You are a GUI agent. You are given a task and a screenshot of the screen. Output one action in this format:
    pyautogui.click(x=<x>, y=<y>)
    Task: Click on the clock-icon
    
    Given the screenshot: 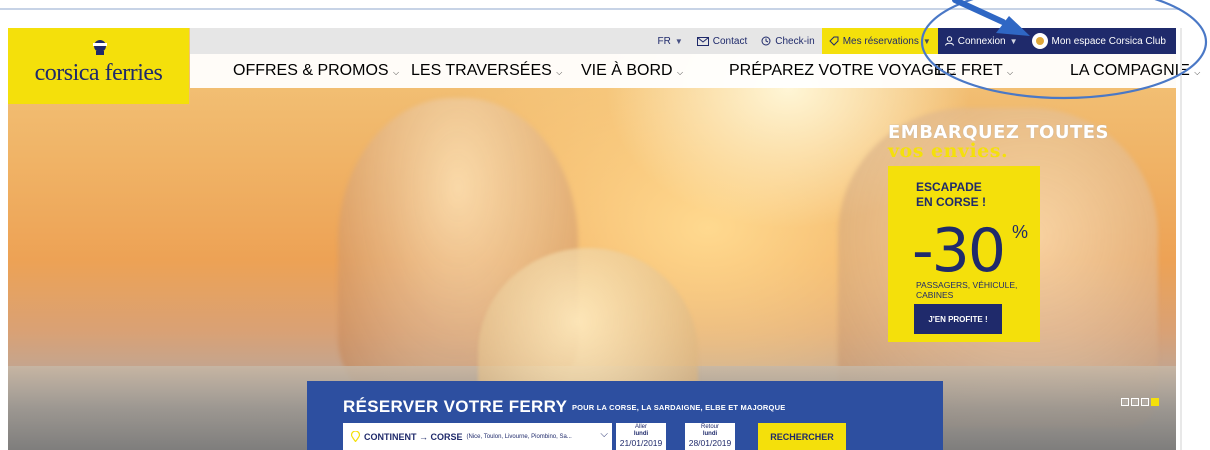 What is the action you would take?
    pyautogui.click(x=766, y=41)
    